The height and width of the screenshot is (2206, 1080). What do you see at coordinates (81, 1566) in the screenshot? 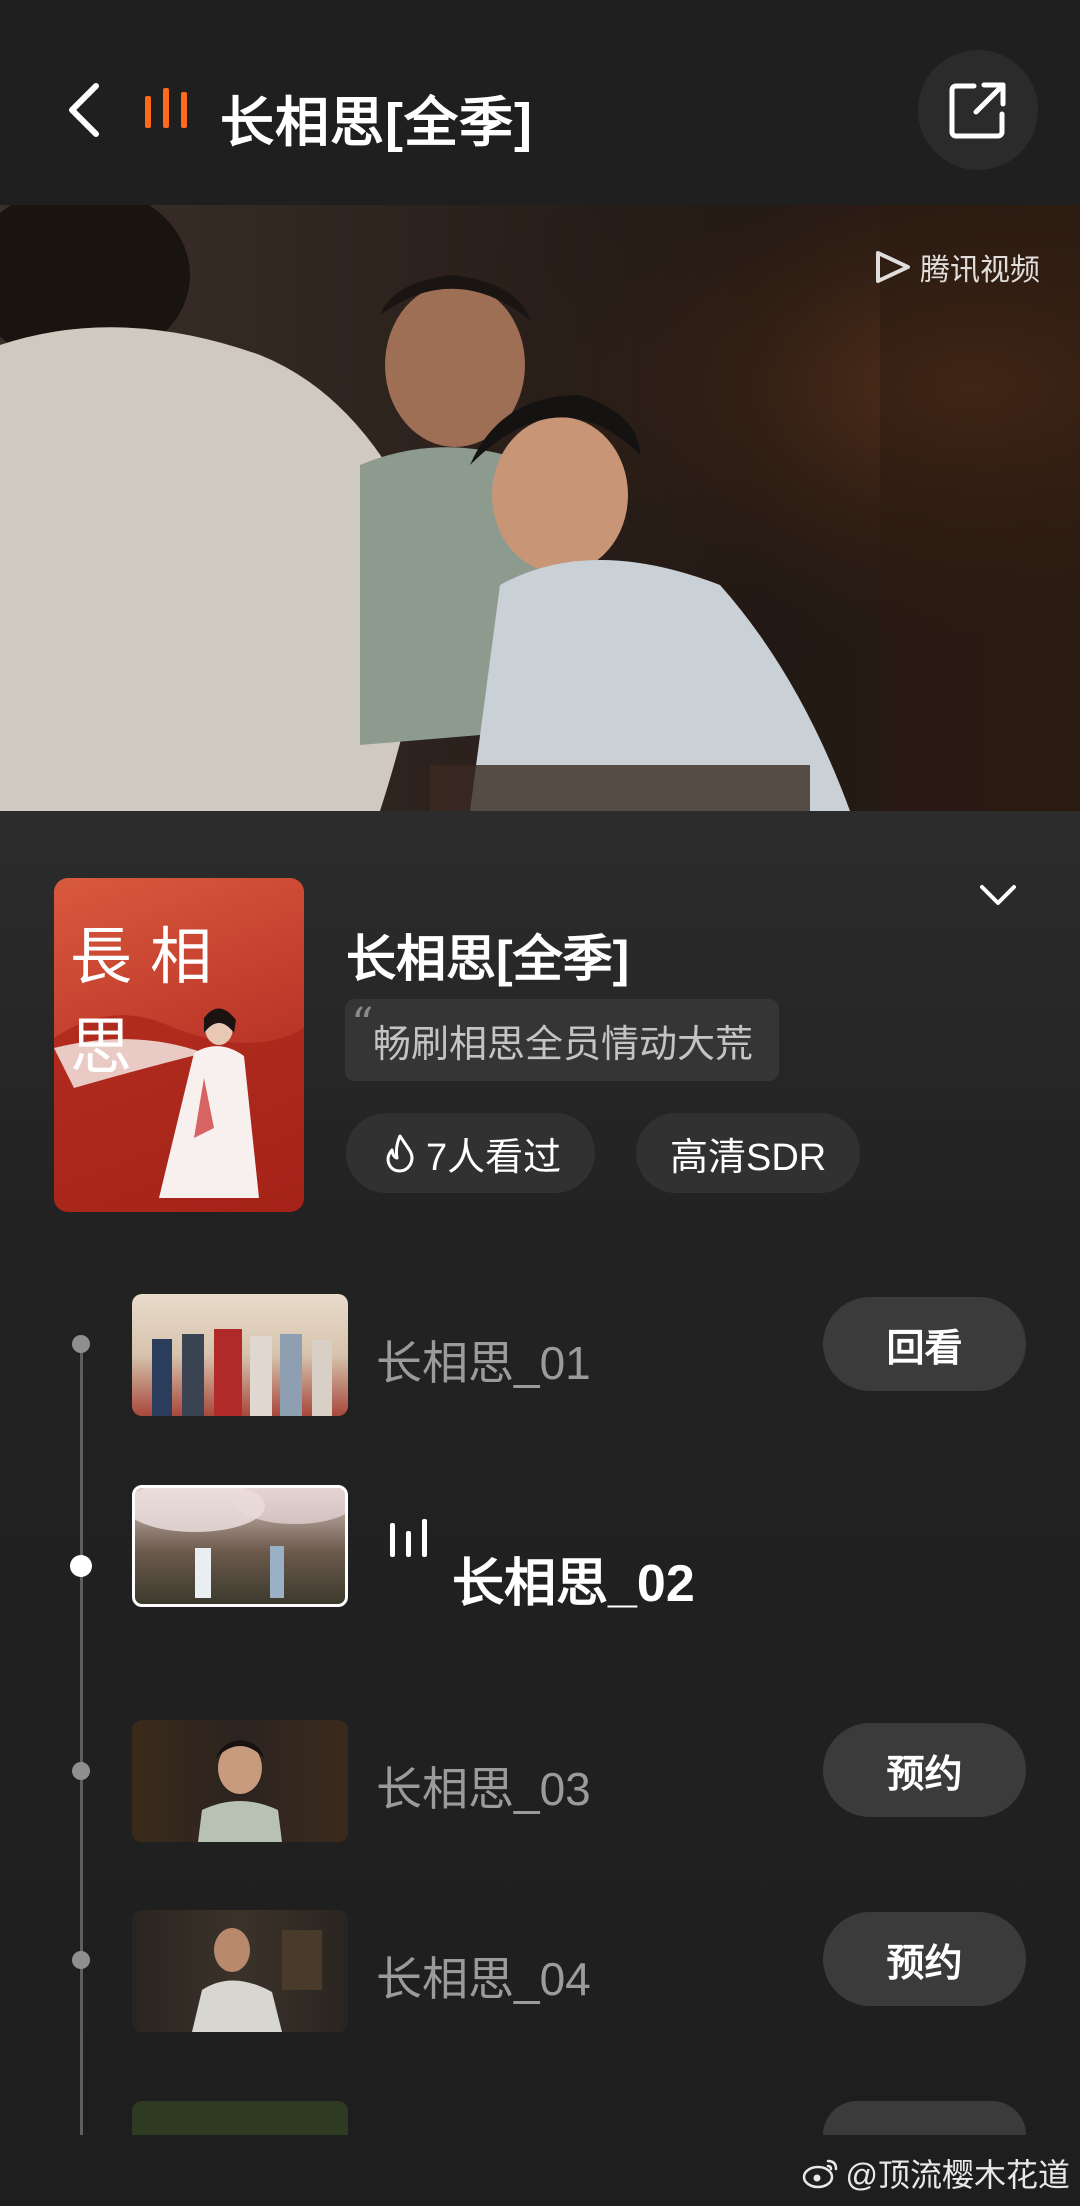
I see `timeline-dot-active` at bounding box center [81, 1566].